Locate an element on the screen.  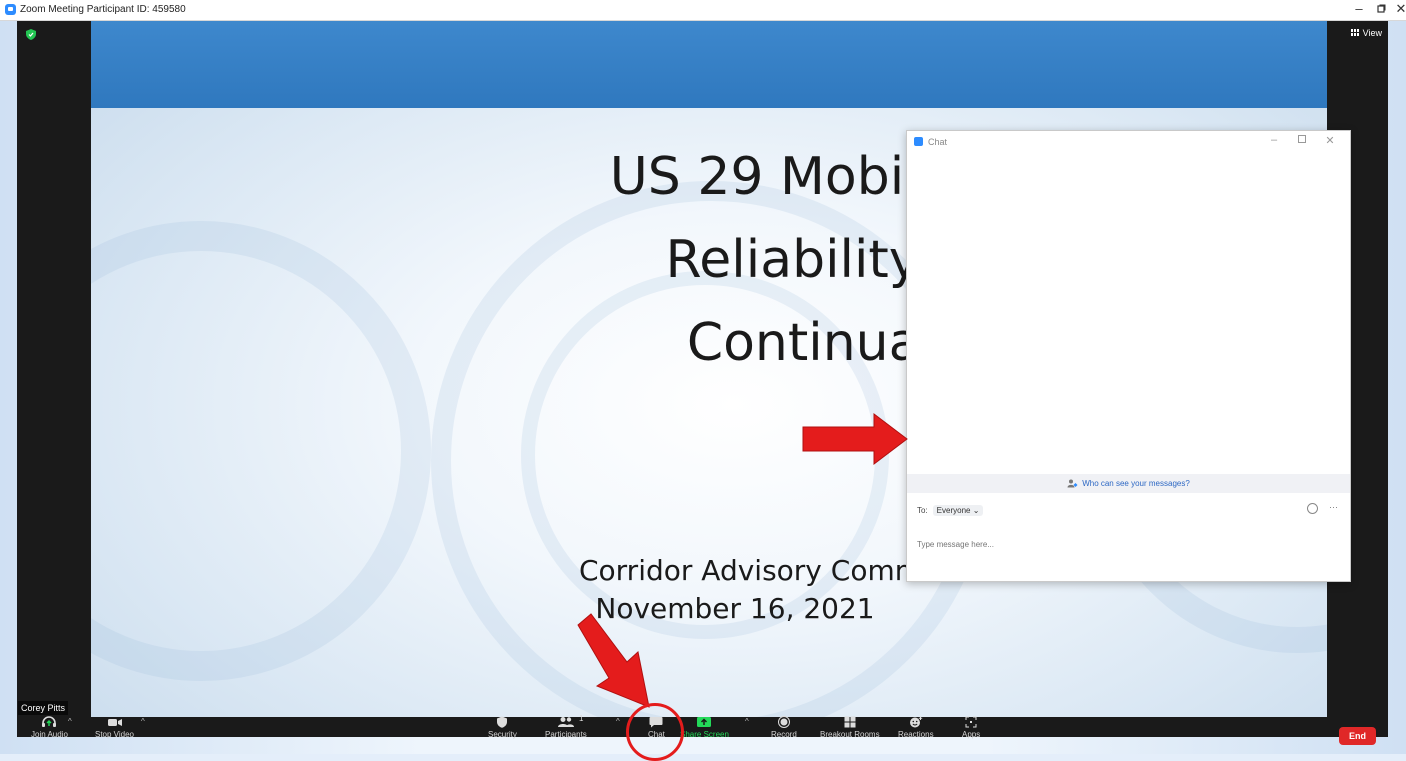
participants-label: Participants is located at coordinates (566, 734).